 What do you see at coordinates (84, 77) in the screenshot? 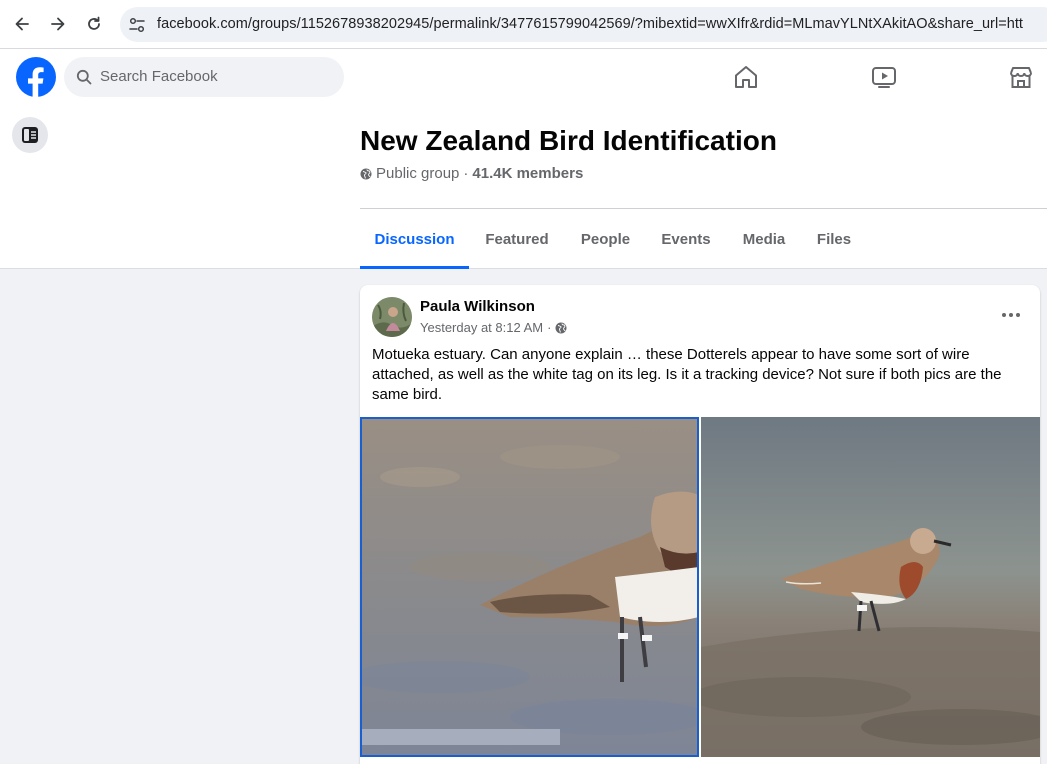
I see `search-icon` at bounding box center [84, 77].